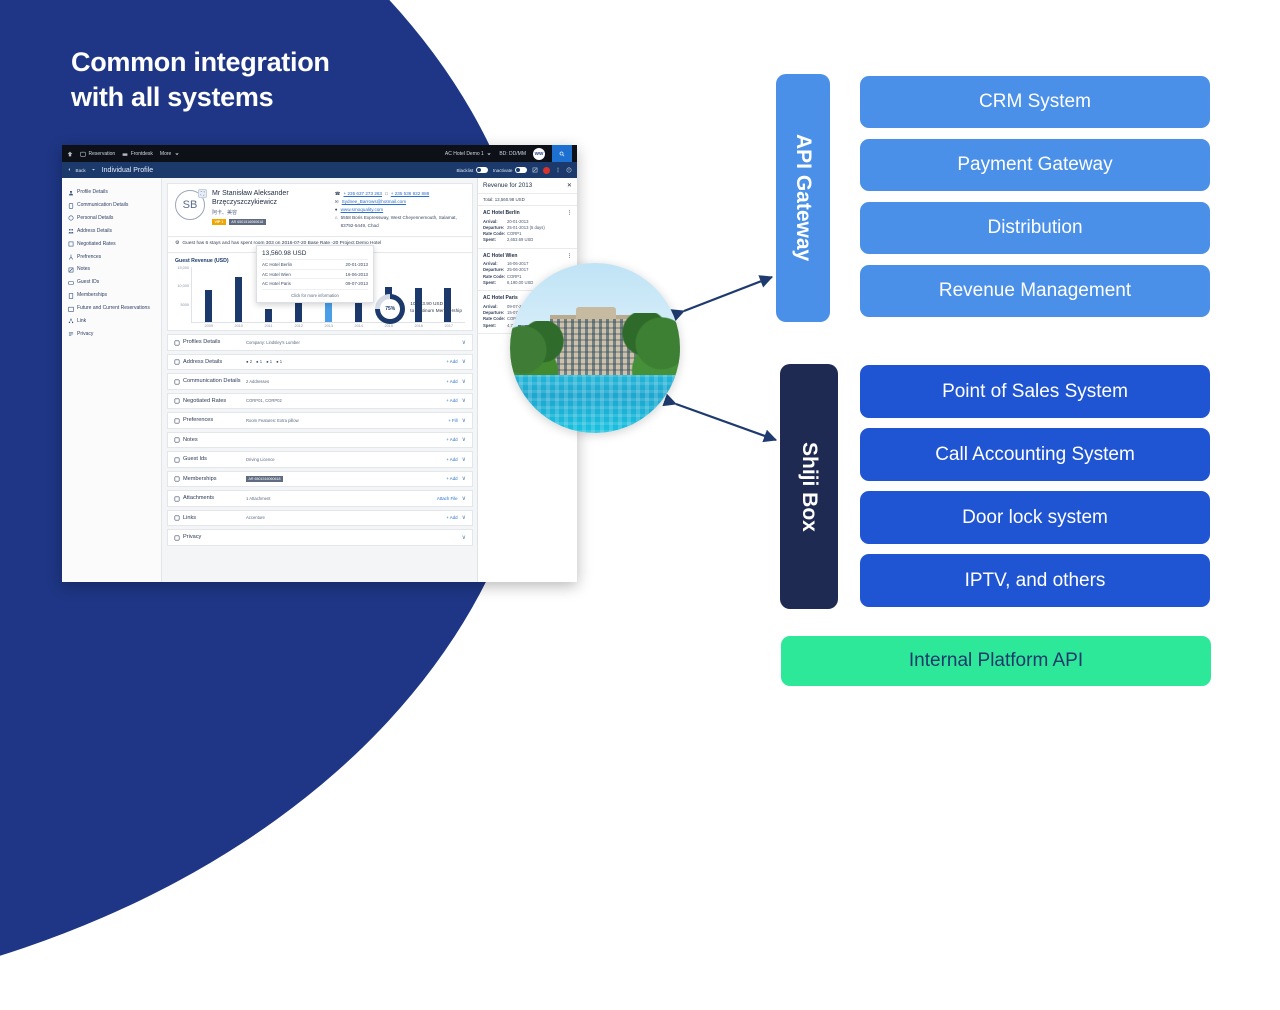 Image resolution: width=1280 pixels, height=1010 pixels. I want to click on box-iptv-and-others: IPTV, and others, so click(1035, 580).